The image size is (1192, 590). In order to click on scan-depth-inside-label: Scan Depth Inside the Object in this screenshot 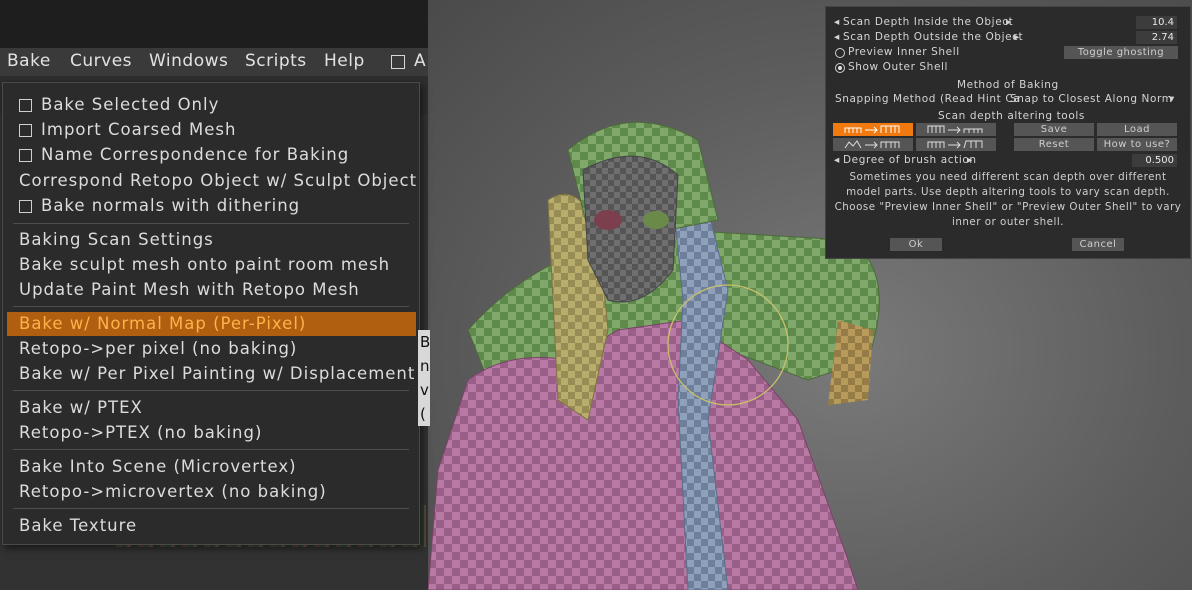, I will do `click(928, 22)`.